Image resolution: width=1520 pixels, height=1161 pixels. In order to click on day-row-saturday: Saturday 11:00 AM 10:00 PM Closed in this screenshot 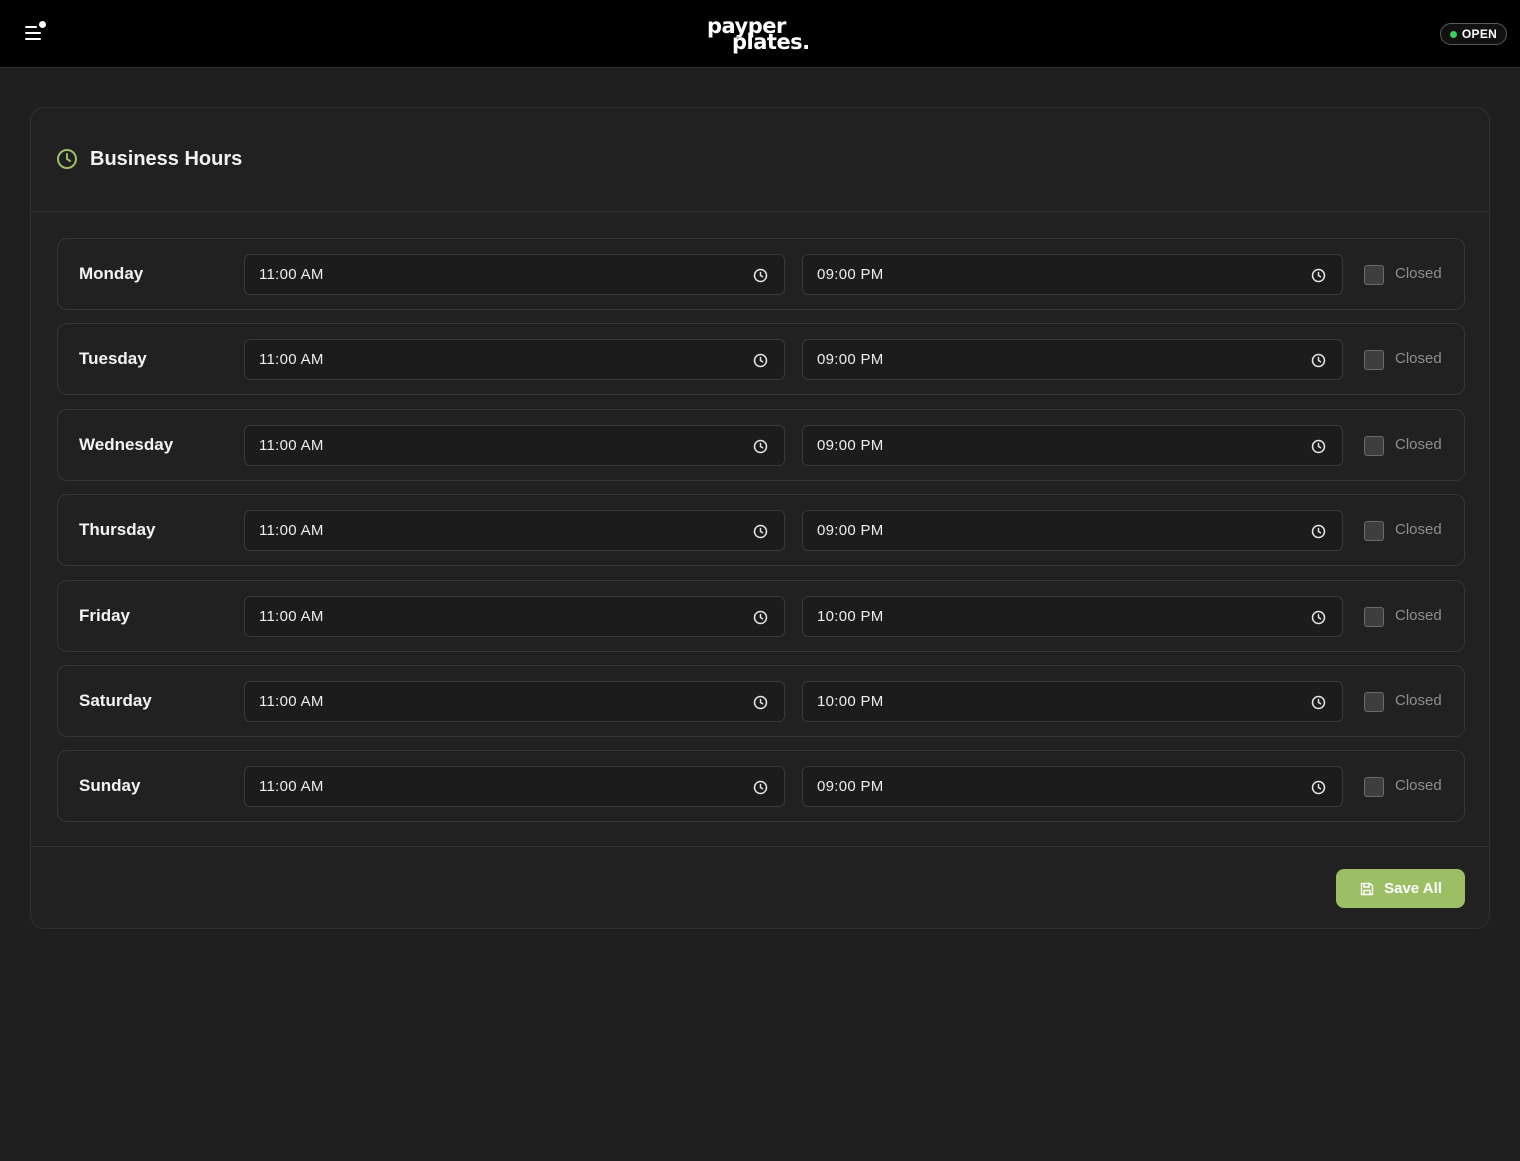, I will do `click(761, 700)`.